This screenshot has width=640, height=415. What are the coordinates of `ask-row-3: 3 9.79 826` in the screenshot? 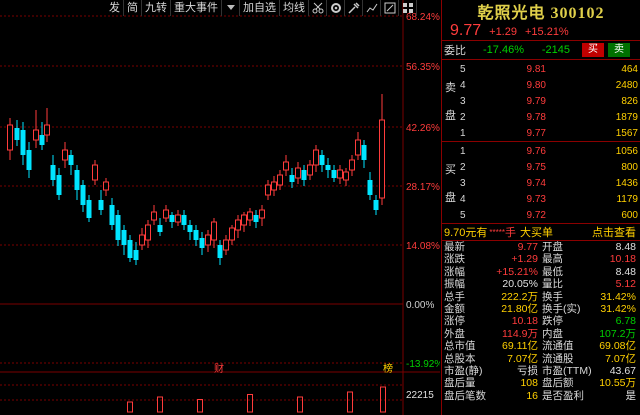 It's located at (549, 101).